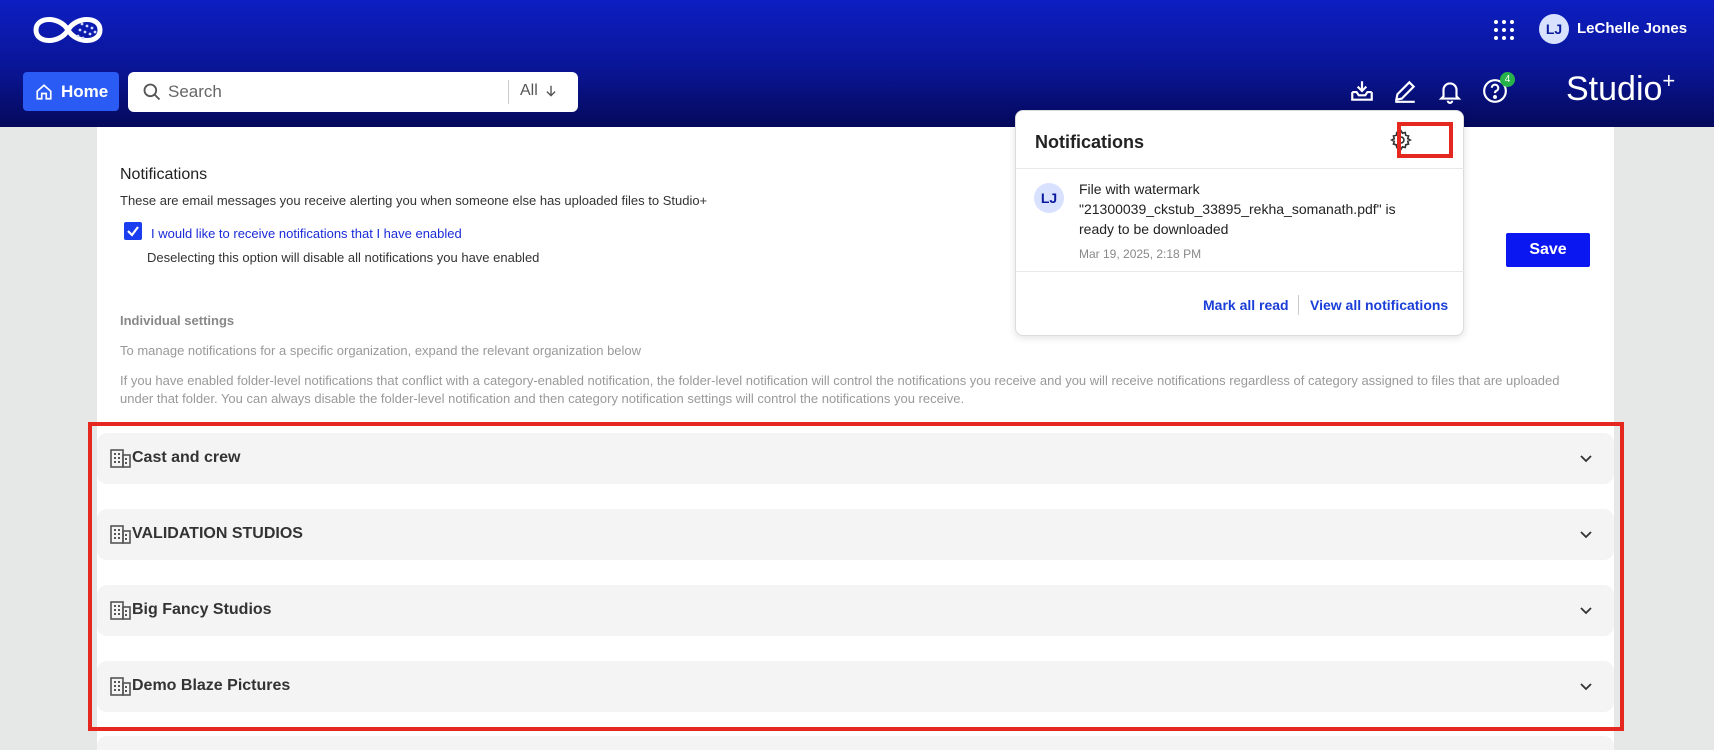 This screenshot has width=1714, height=750. Describe the element at coordinates (152, 92) in the screenshot. I see `search-icon` at that location.